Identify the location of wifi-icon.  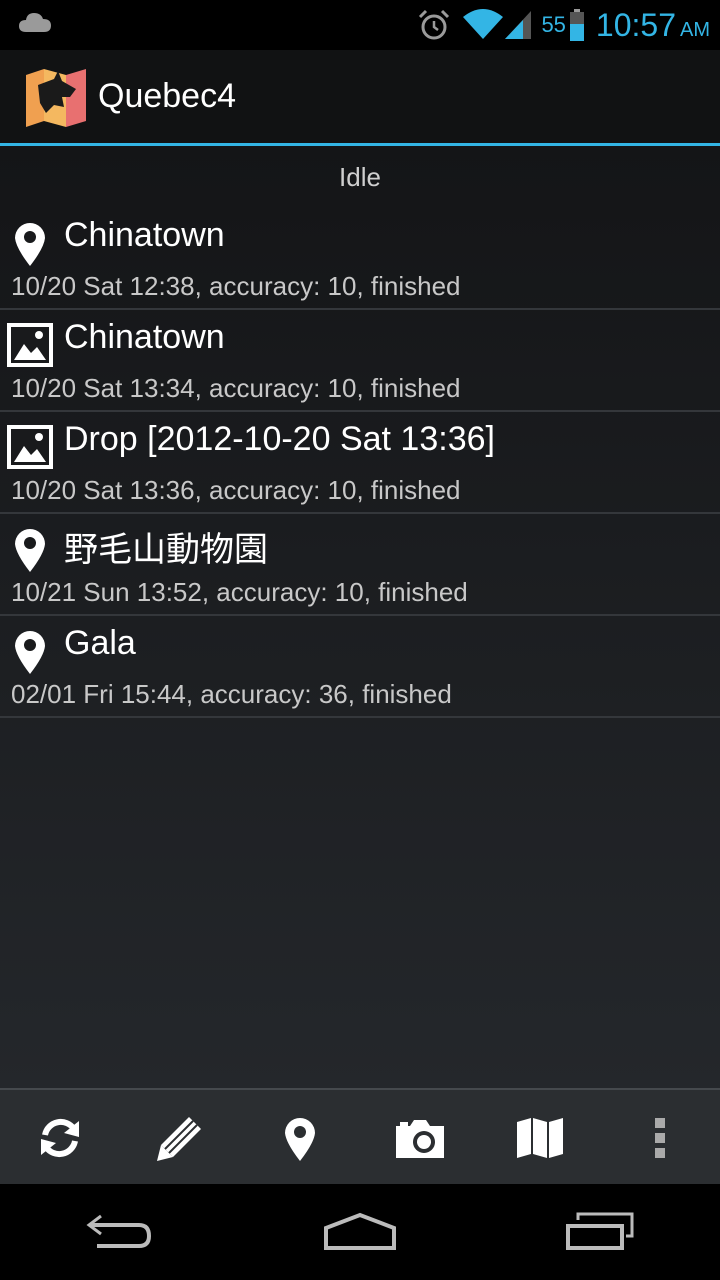
(483, 25).